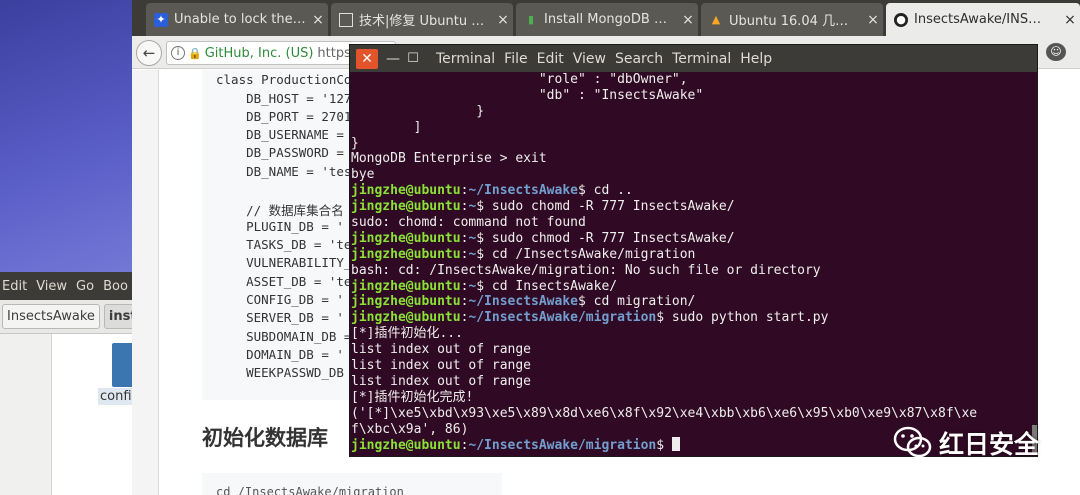  What do you see at coordinates (393, 59) in the screenshot?
I see `minimize-icon: —` at bounding box center [393, 59].